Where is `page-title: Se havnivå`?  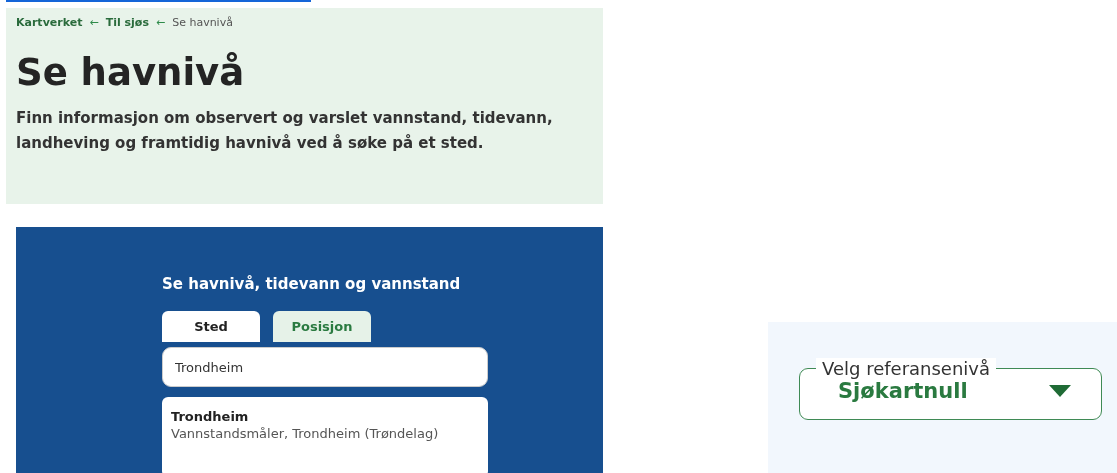
page-title: Se havnivå is located at coordinates (131, 72).